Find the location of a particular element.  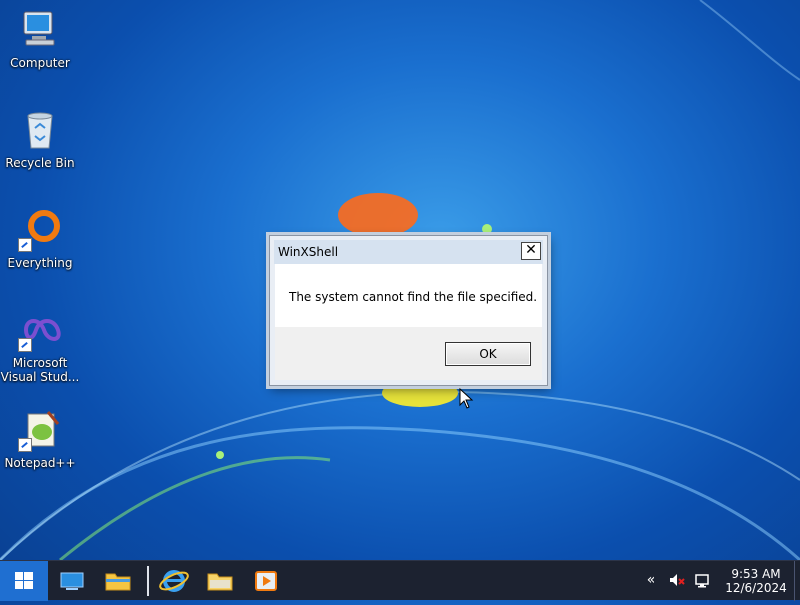

desktop-icon-label: Notepad++ is located at coordinates (40, 463).